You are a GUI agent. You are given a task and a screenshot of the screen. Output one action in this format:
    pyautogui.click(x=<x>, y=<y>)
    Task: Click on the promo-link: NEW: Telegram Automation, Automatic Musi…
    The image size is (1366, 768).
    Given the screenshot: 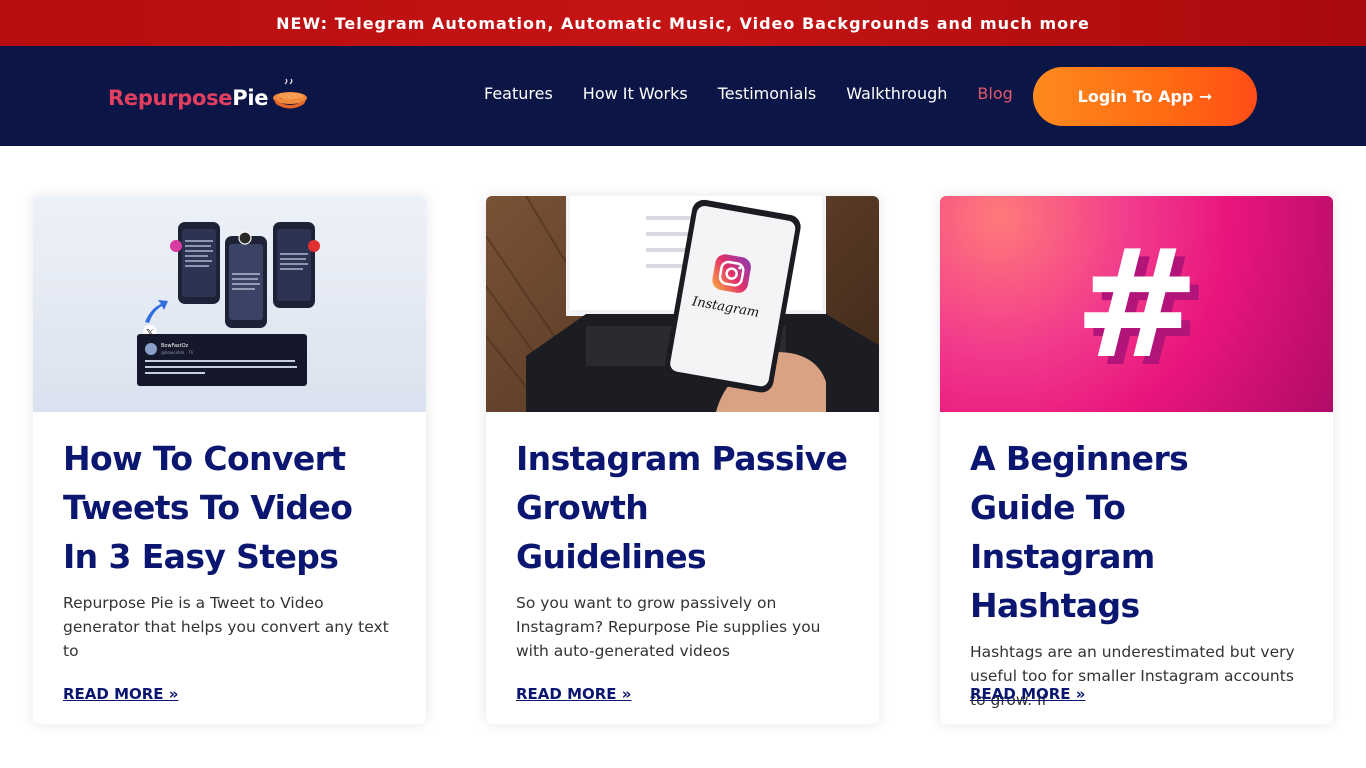 What is the action you would take?
    pyautogui.click(x=683, y=23)
    